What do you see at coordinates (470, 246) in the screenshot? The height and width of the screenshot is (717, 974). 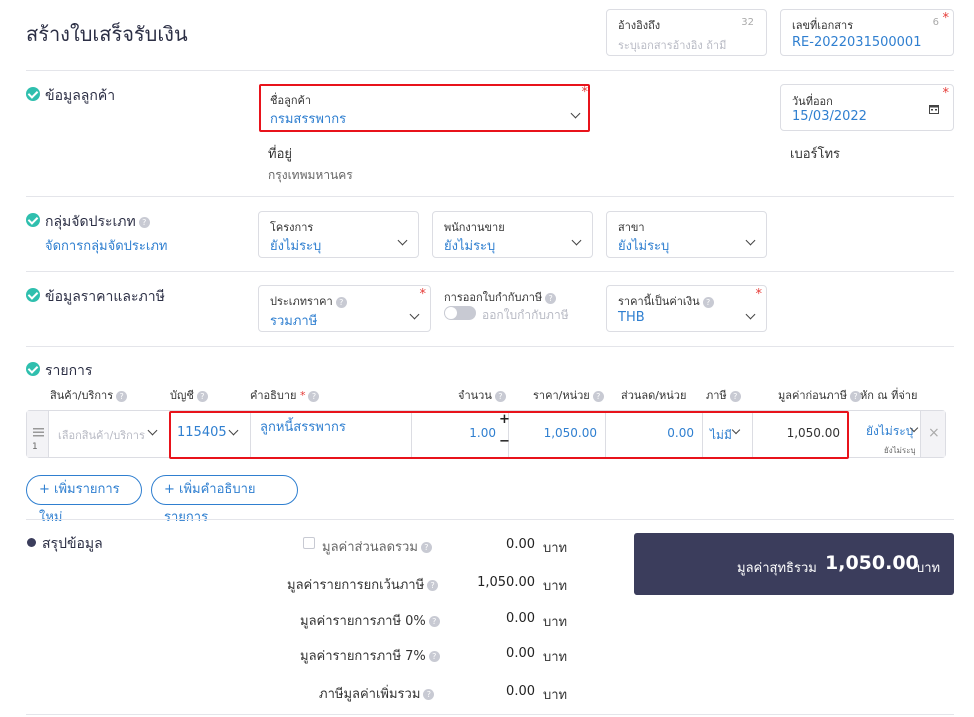 I see `salesperson-value: ยังไม่ระบุ` at bounding box center [470, 246].